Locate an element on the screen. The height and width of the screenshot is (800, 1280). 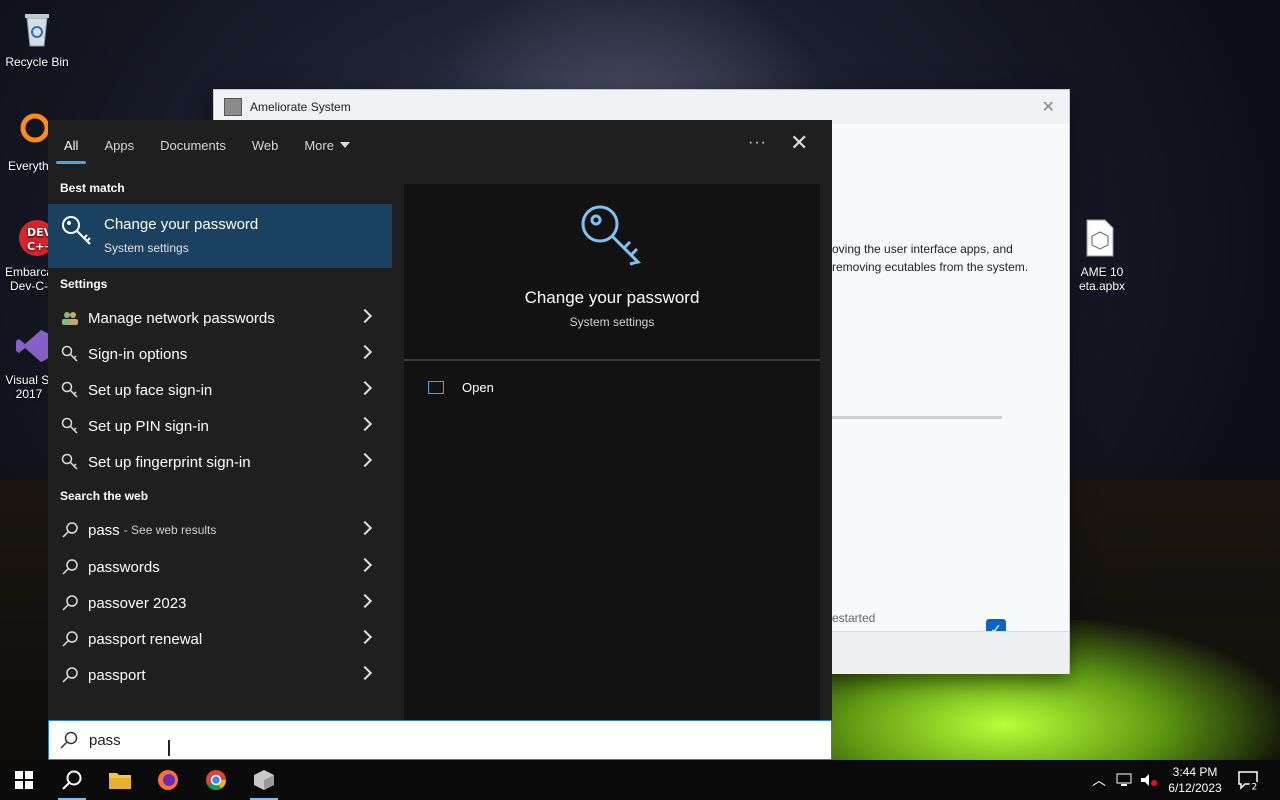
taskbar-chrome is located at coordinates (216, 780).